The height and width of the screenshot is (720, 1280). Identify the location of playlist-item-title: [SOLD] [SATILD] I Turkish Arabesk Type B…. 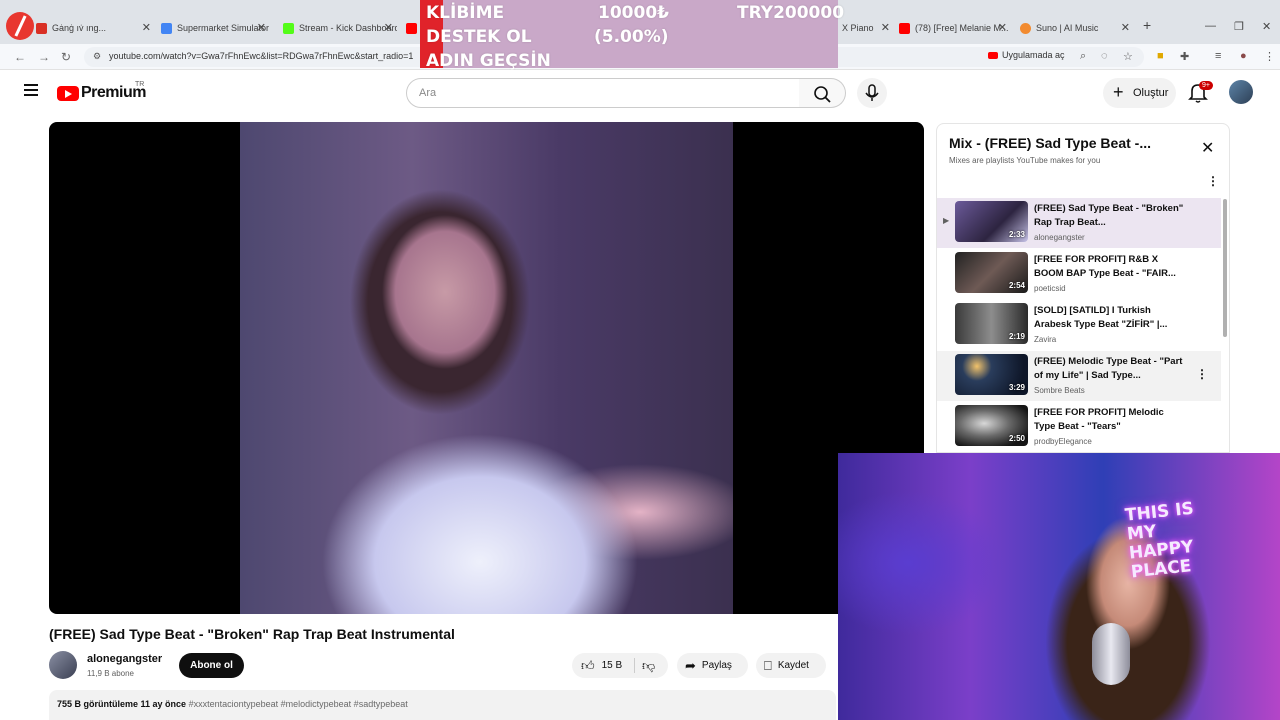
(1101, 317).